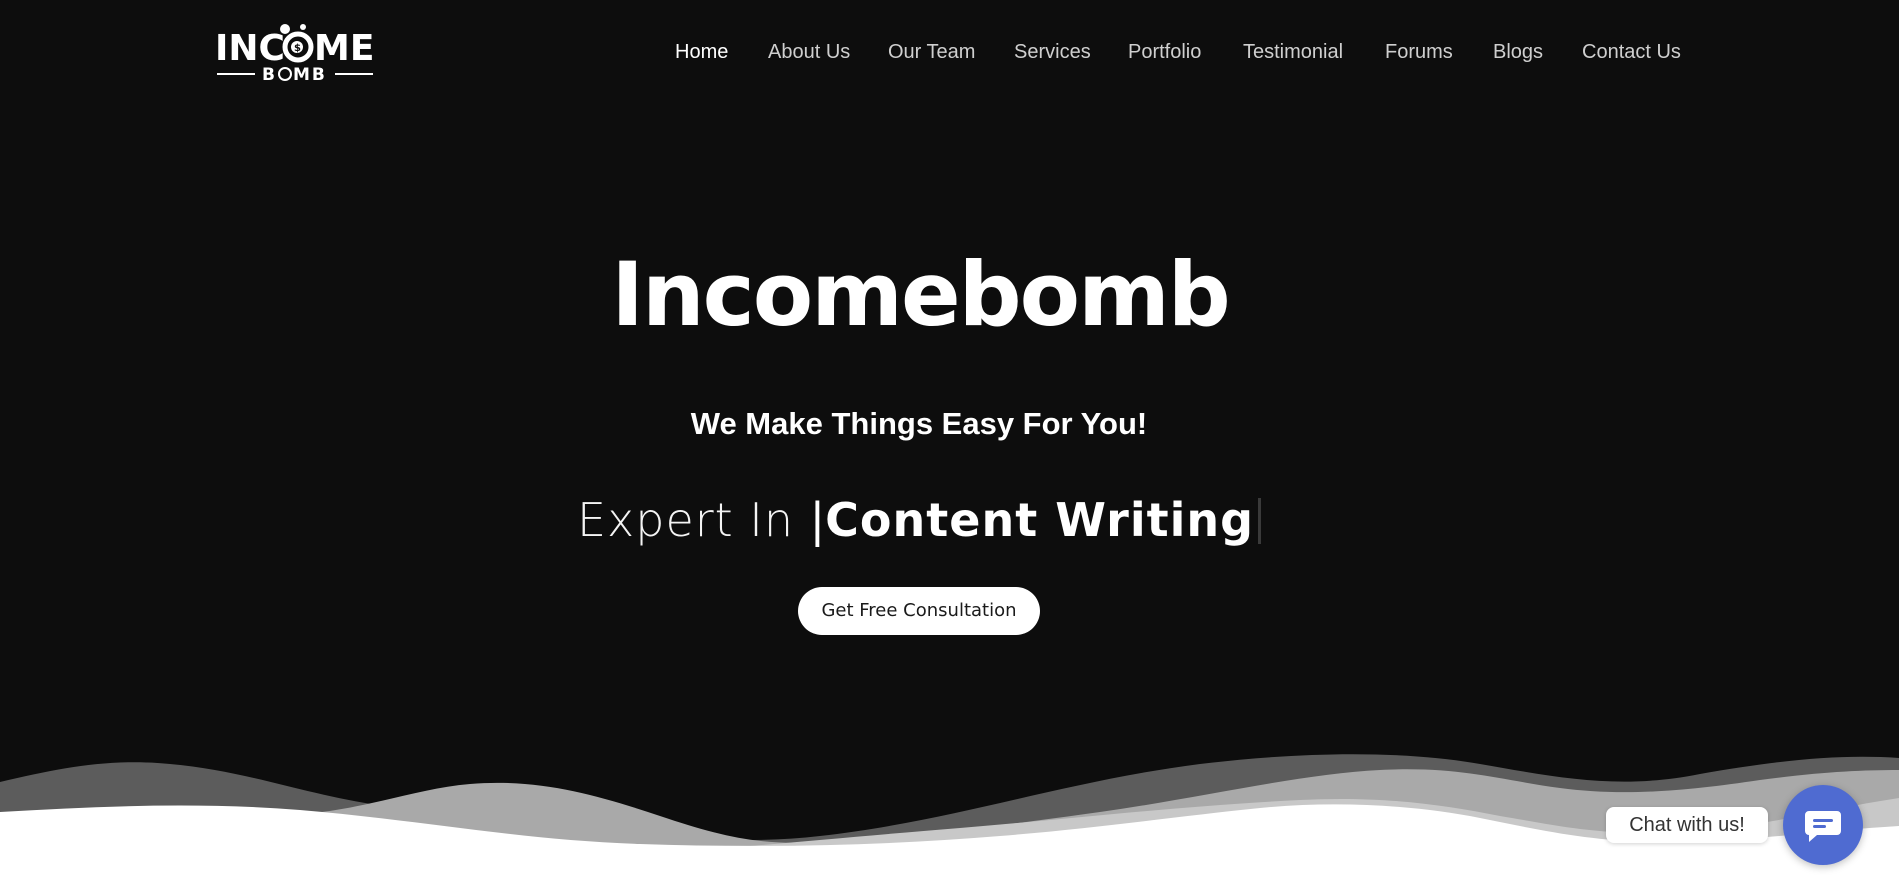  Describe the element at coordinates (269, 74) in the screenshot. I see `svg-text: B` at that location.